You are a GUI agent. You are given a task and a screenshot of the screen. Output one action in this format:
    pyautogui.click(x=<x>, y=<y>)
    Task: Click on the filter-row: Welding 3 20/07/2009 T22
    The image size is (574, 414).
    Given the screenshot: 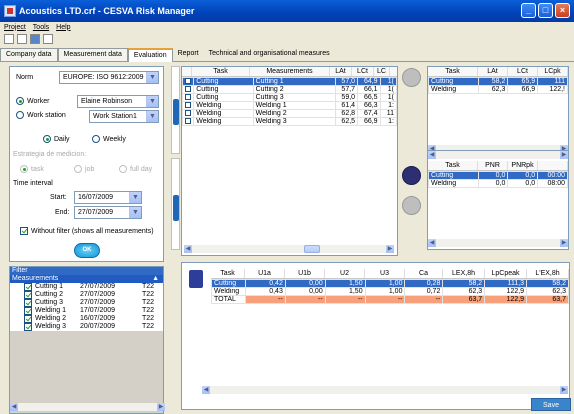 What is the action you would take?
    pyautogui.click(x=86, y=327)
    